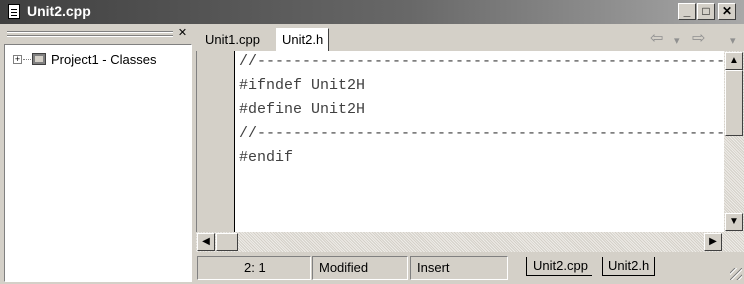  I want to click on code-line: #ifndef Unit2H, so click(302, 85).